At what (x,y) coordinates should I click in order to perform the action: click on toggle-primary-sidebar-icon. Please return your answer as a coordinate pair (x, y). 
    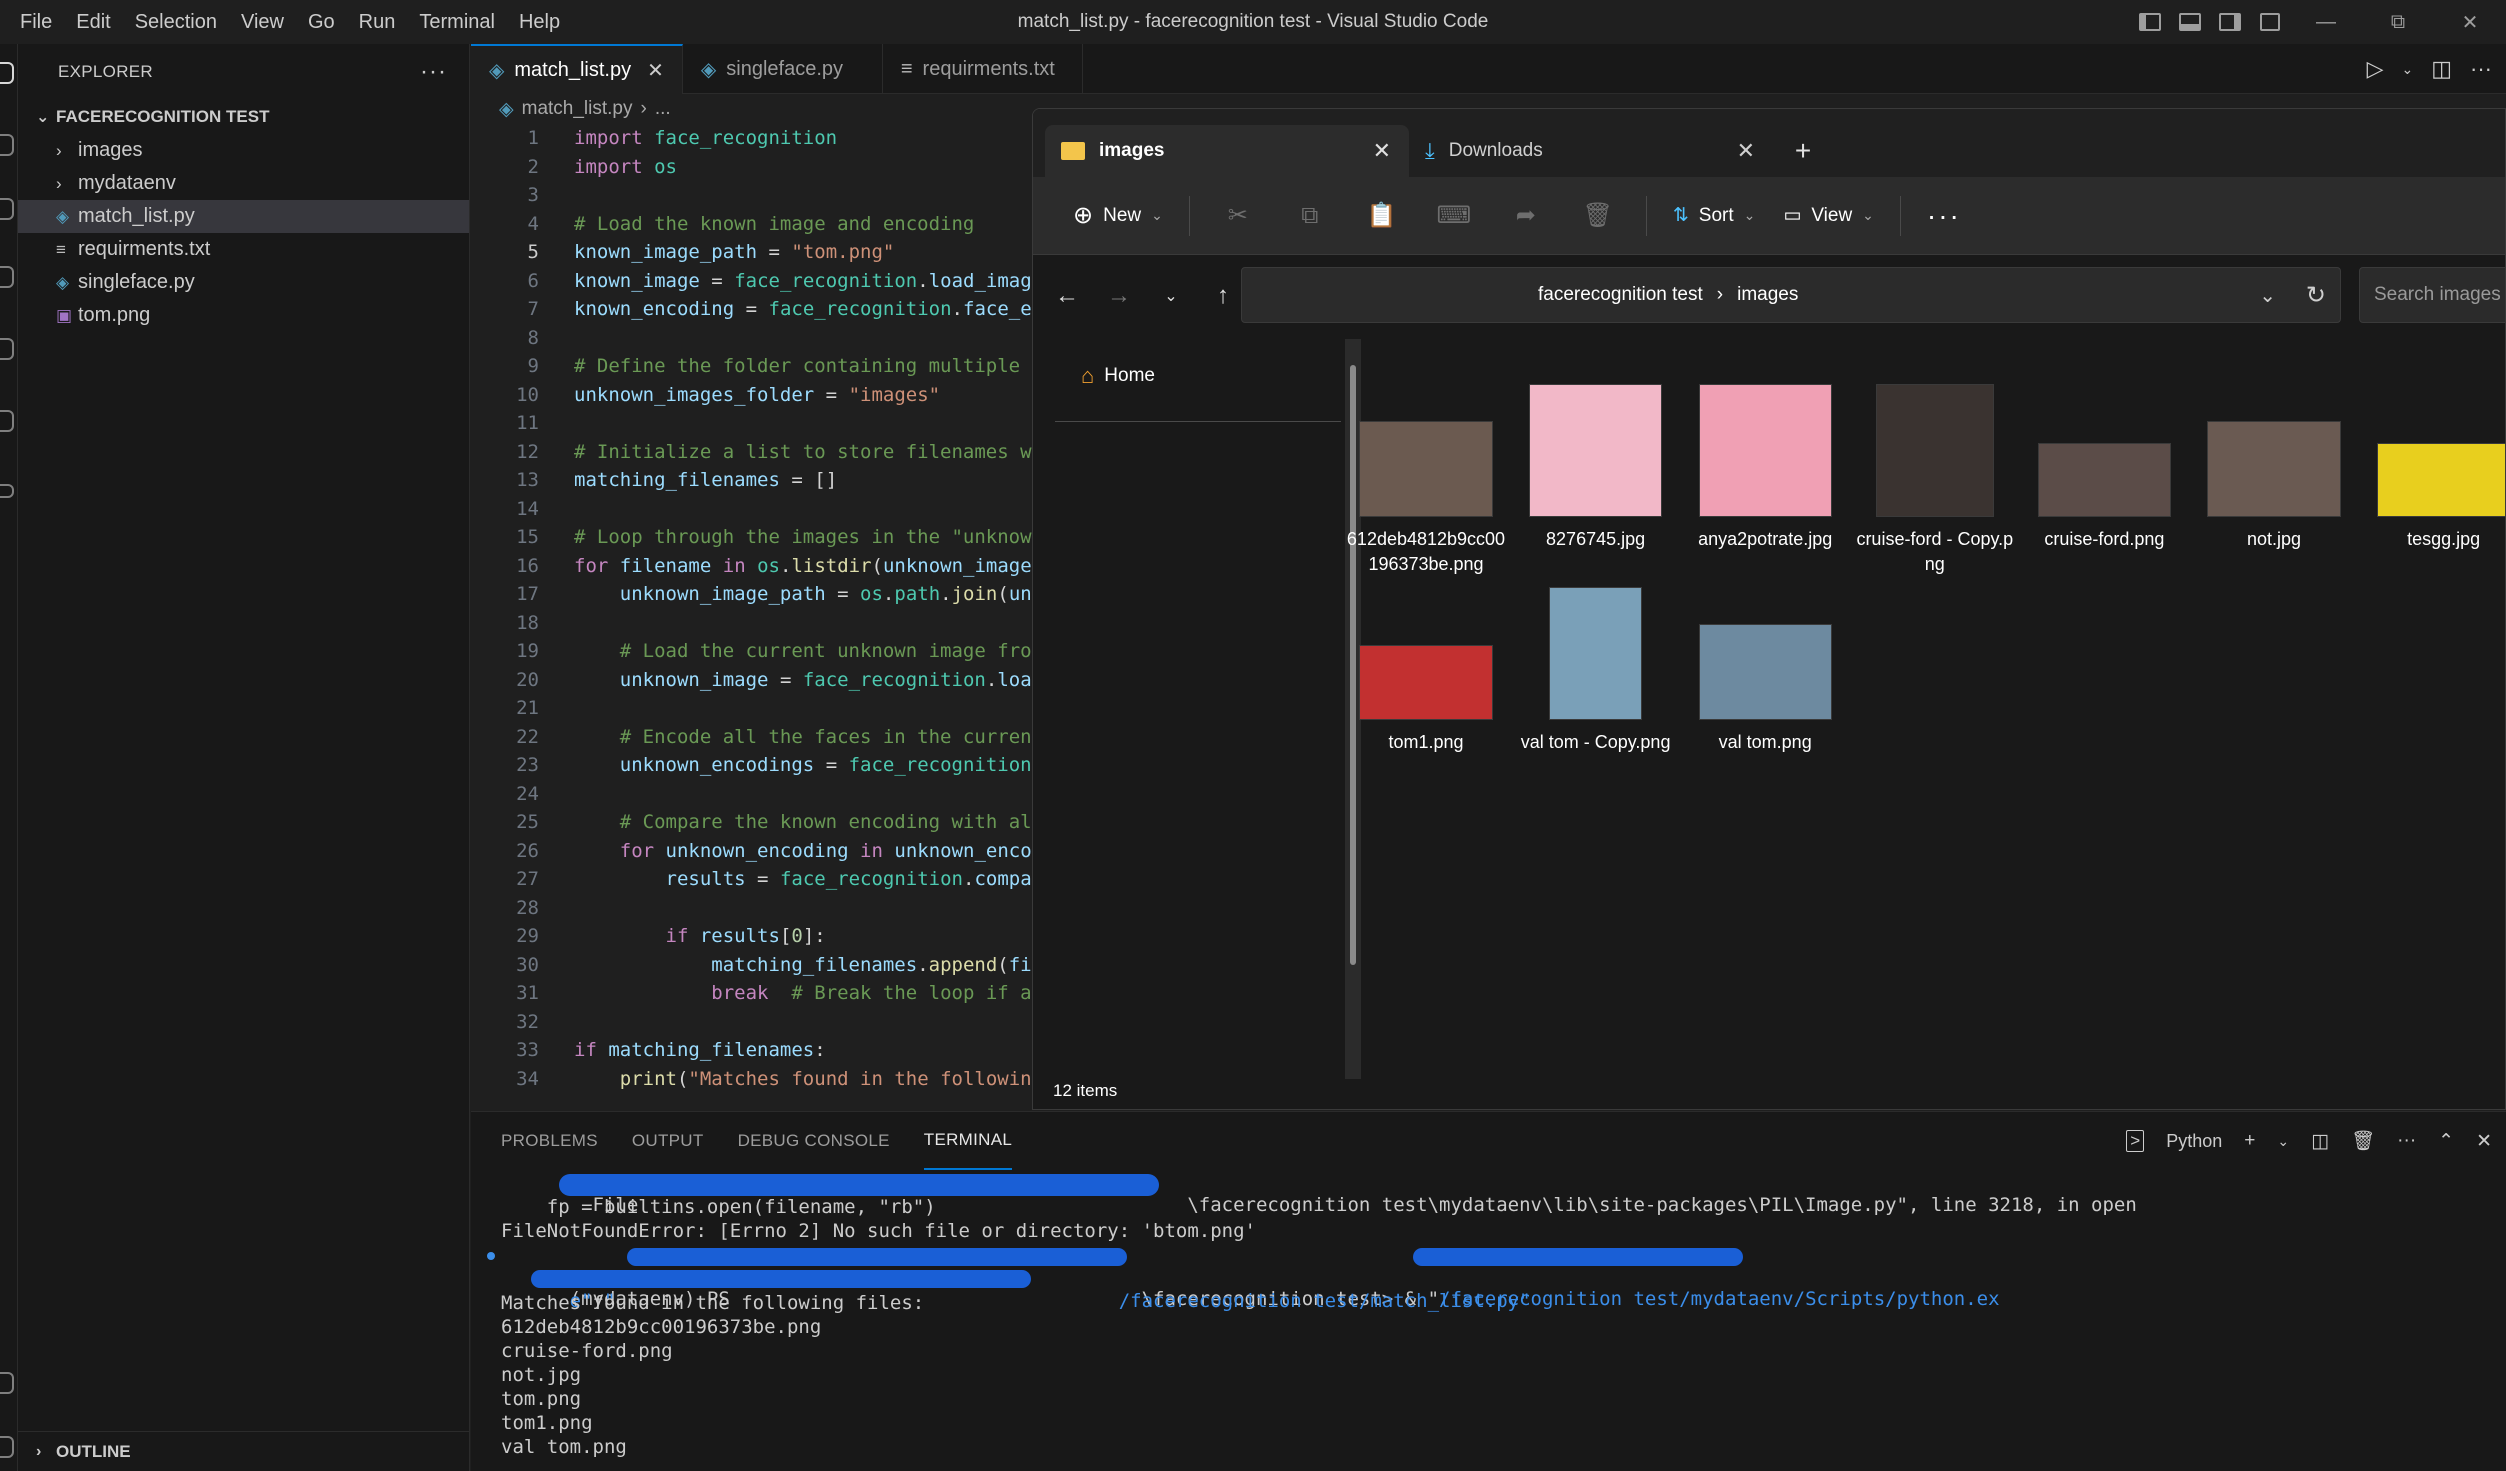
    Looking at the image, I should click on (2150, 22).